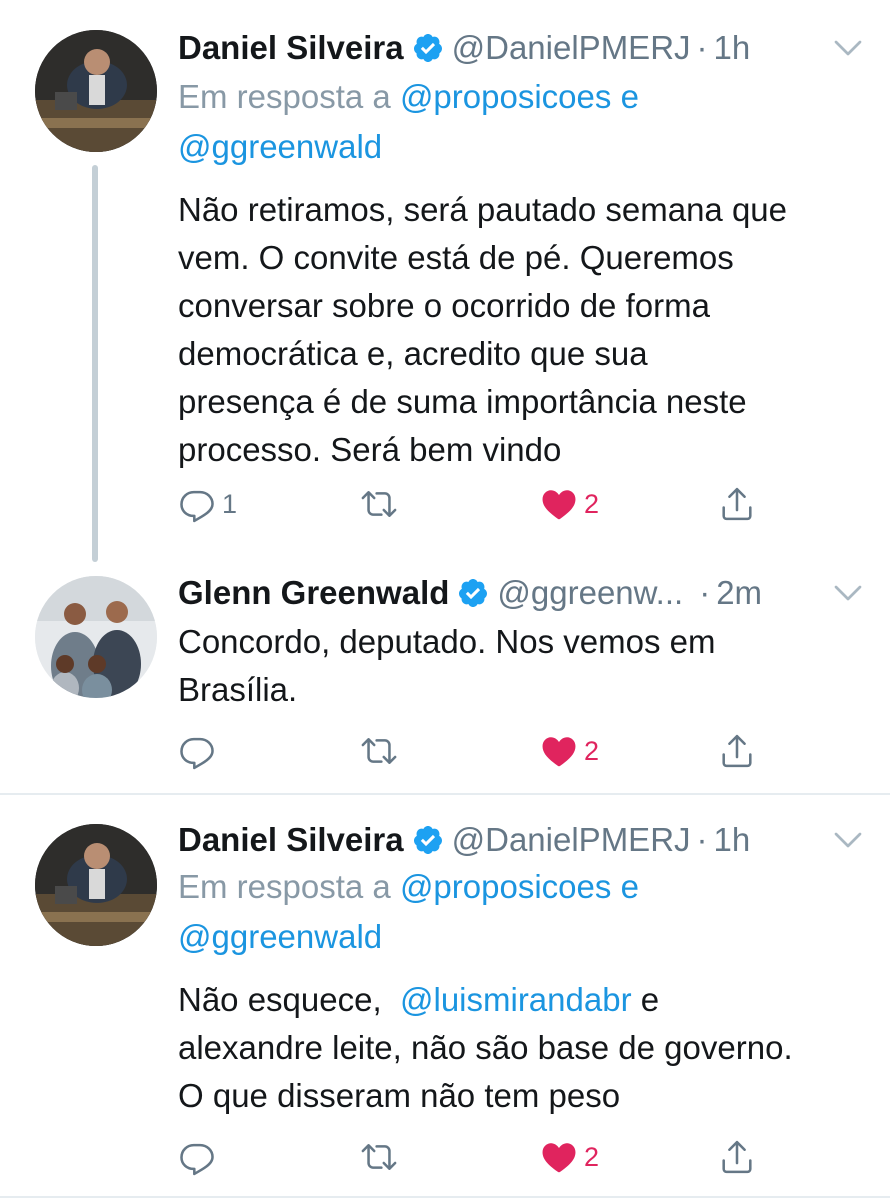 This screenshot has height=1200, width=890. Describe the element at coordinates (95, 363) in the screenshot. I see `thread-line` at that location.